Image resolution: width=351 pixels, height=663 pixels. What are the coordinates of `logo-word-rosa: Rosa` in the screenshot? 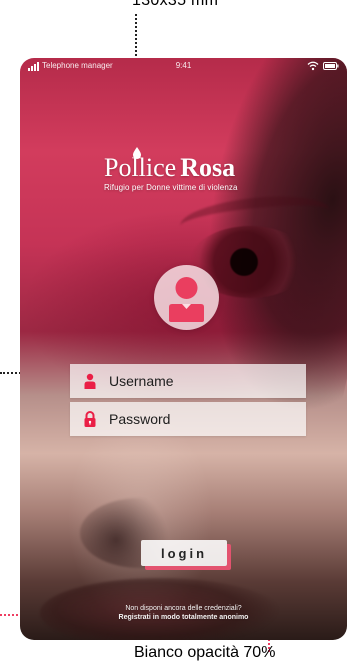 It's located at (208, 167).